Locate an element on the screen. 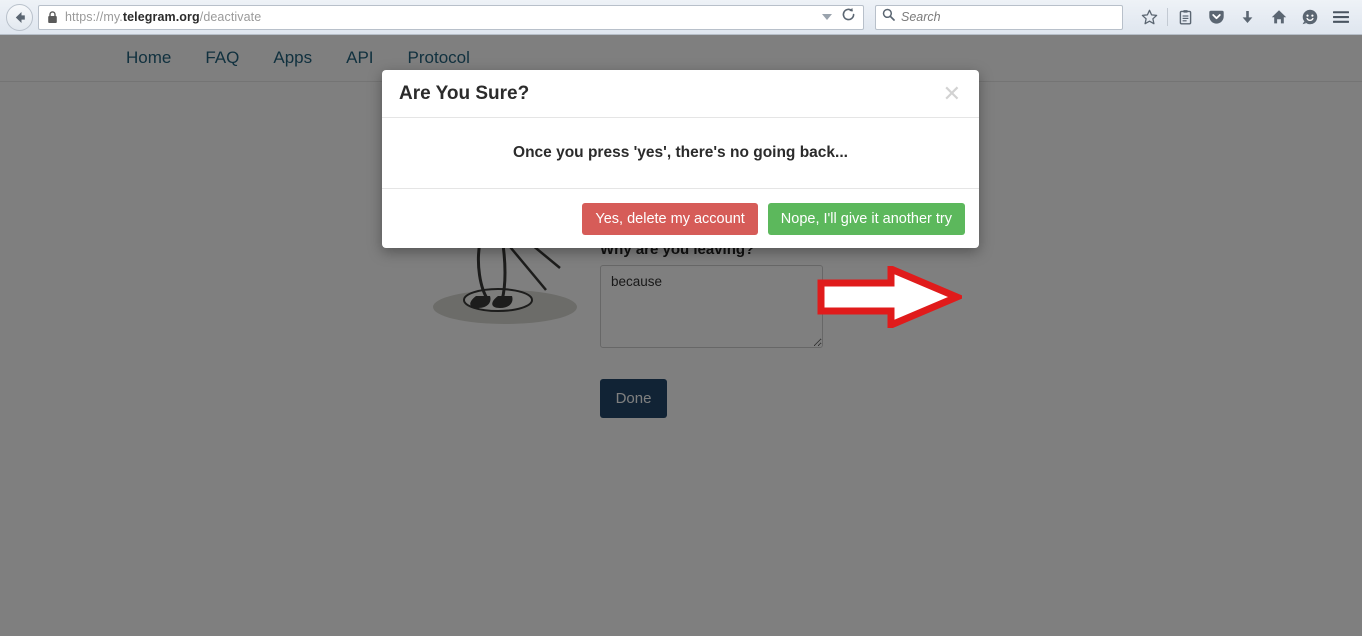  browser-toolbar-icons is located at coordinates (1245, 17).